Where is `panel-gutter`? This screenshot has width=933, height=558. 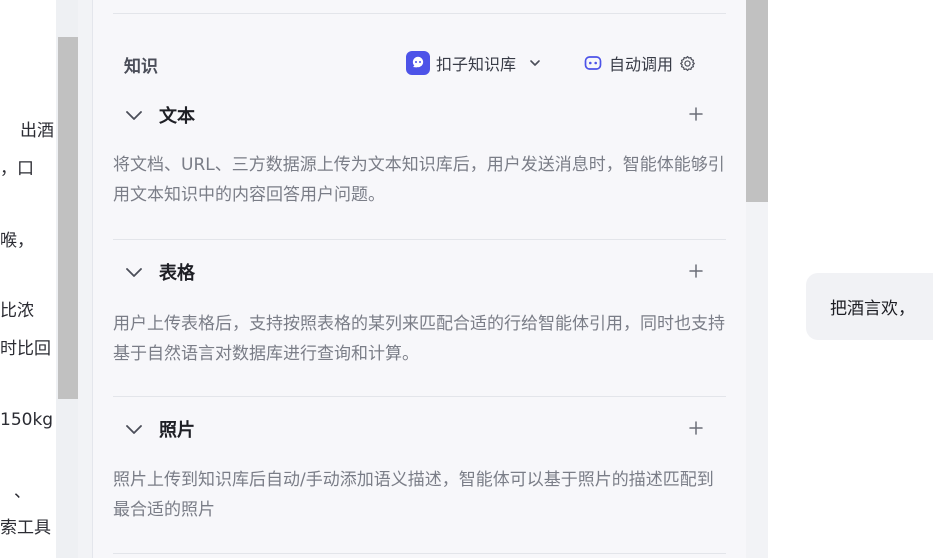
panel-gutter is located at coordinates (85, 279).